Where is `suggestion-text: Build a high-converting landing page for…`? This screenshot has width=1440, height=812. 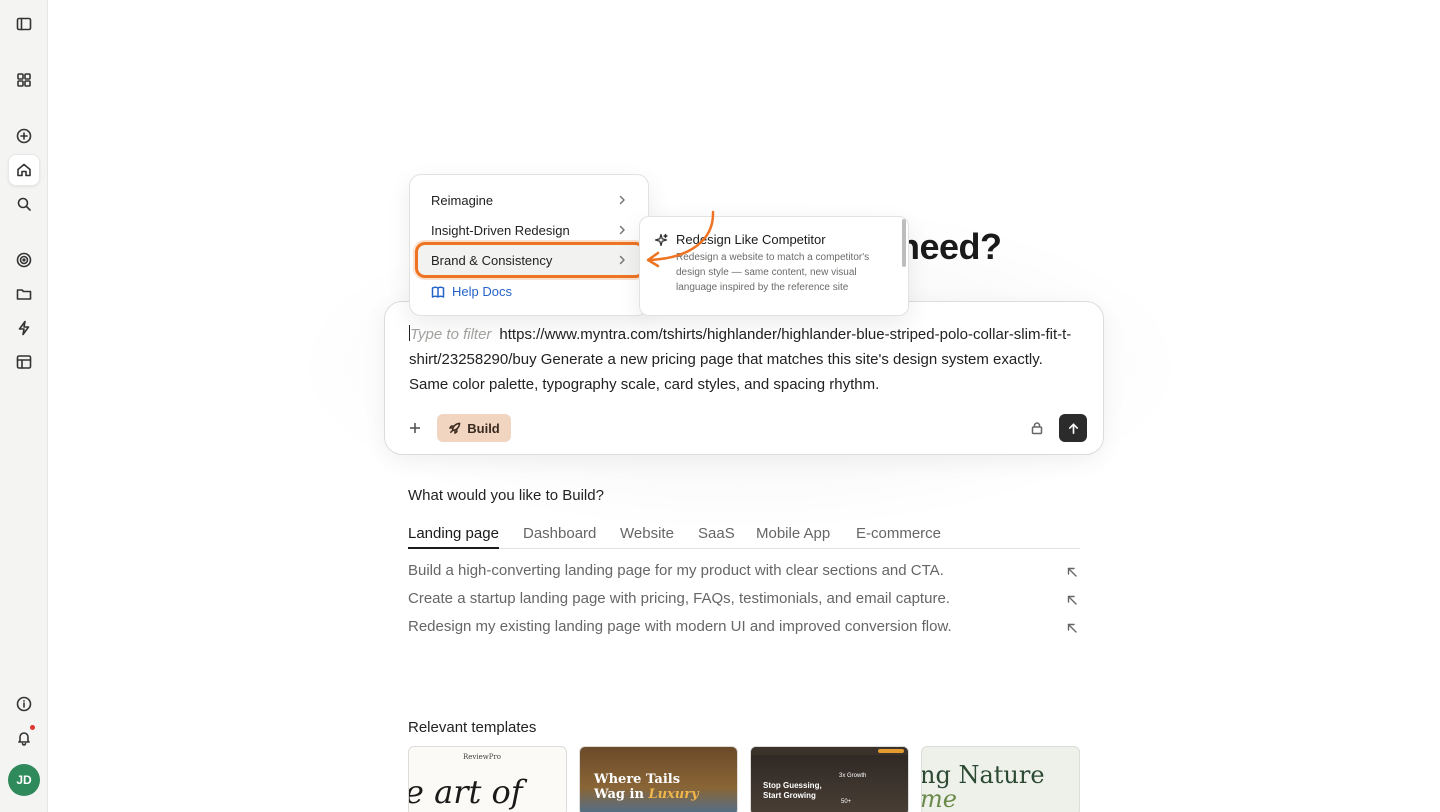 suggestion-text: Build a high-converting landing page for… is located at coordinates (676, 570).